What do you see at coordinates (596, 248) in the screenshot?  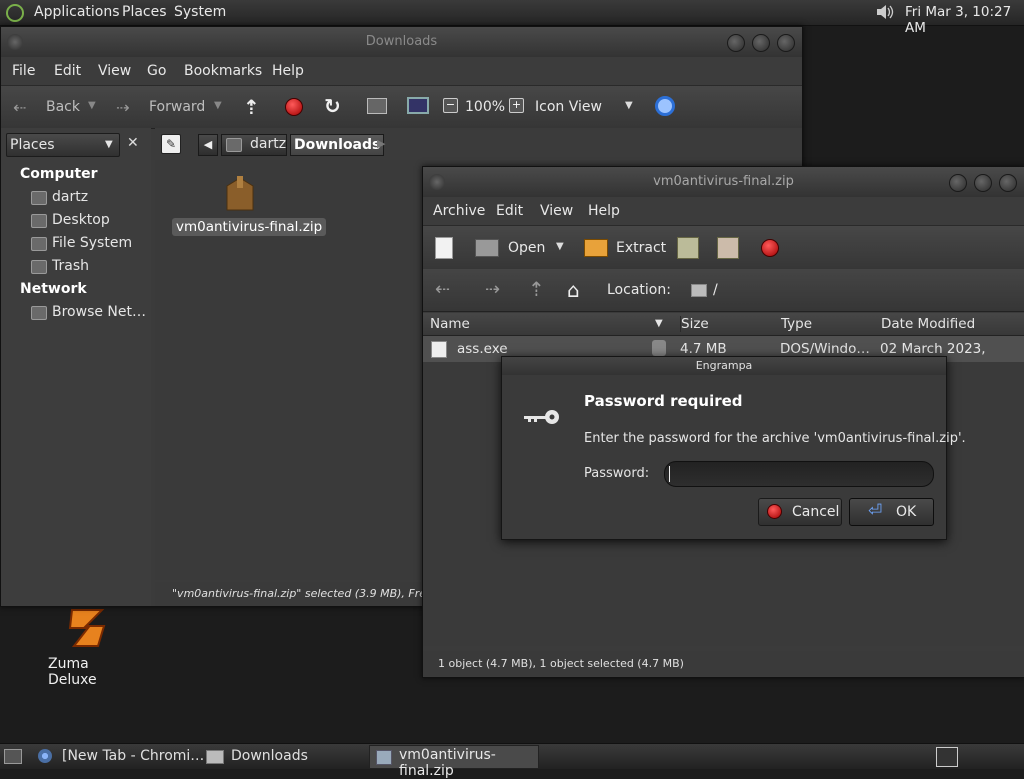 I see `extract-icon` at bounding box center [596, 248].